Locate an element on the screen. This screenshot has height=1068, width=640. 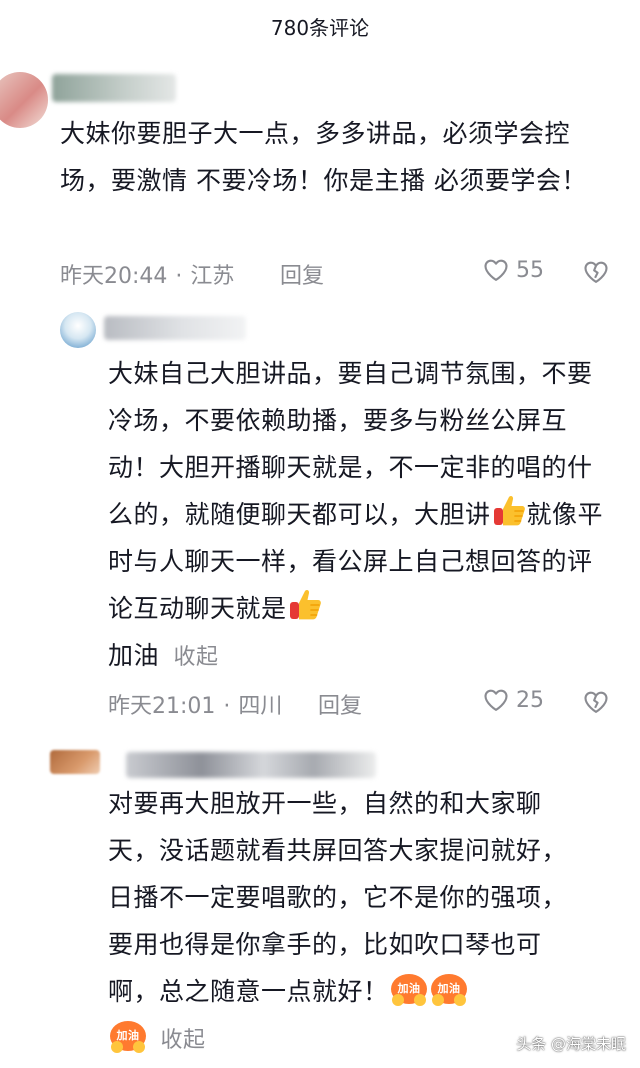
like-button: 25 is located at coordinates (513, 700).